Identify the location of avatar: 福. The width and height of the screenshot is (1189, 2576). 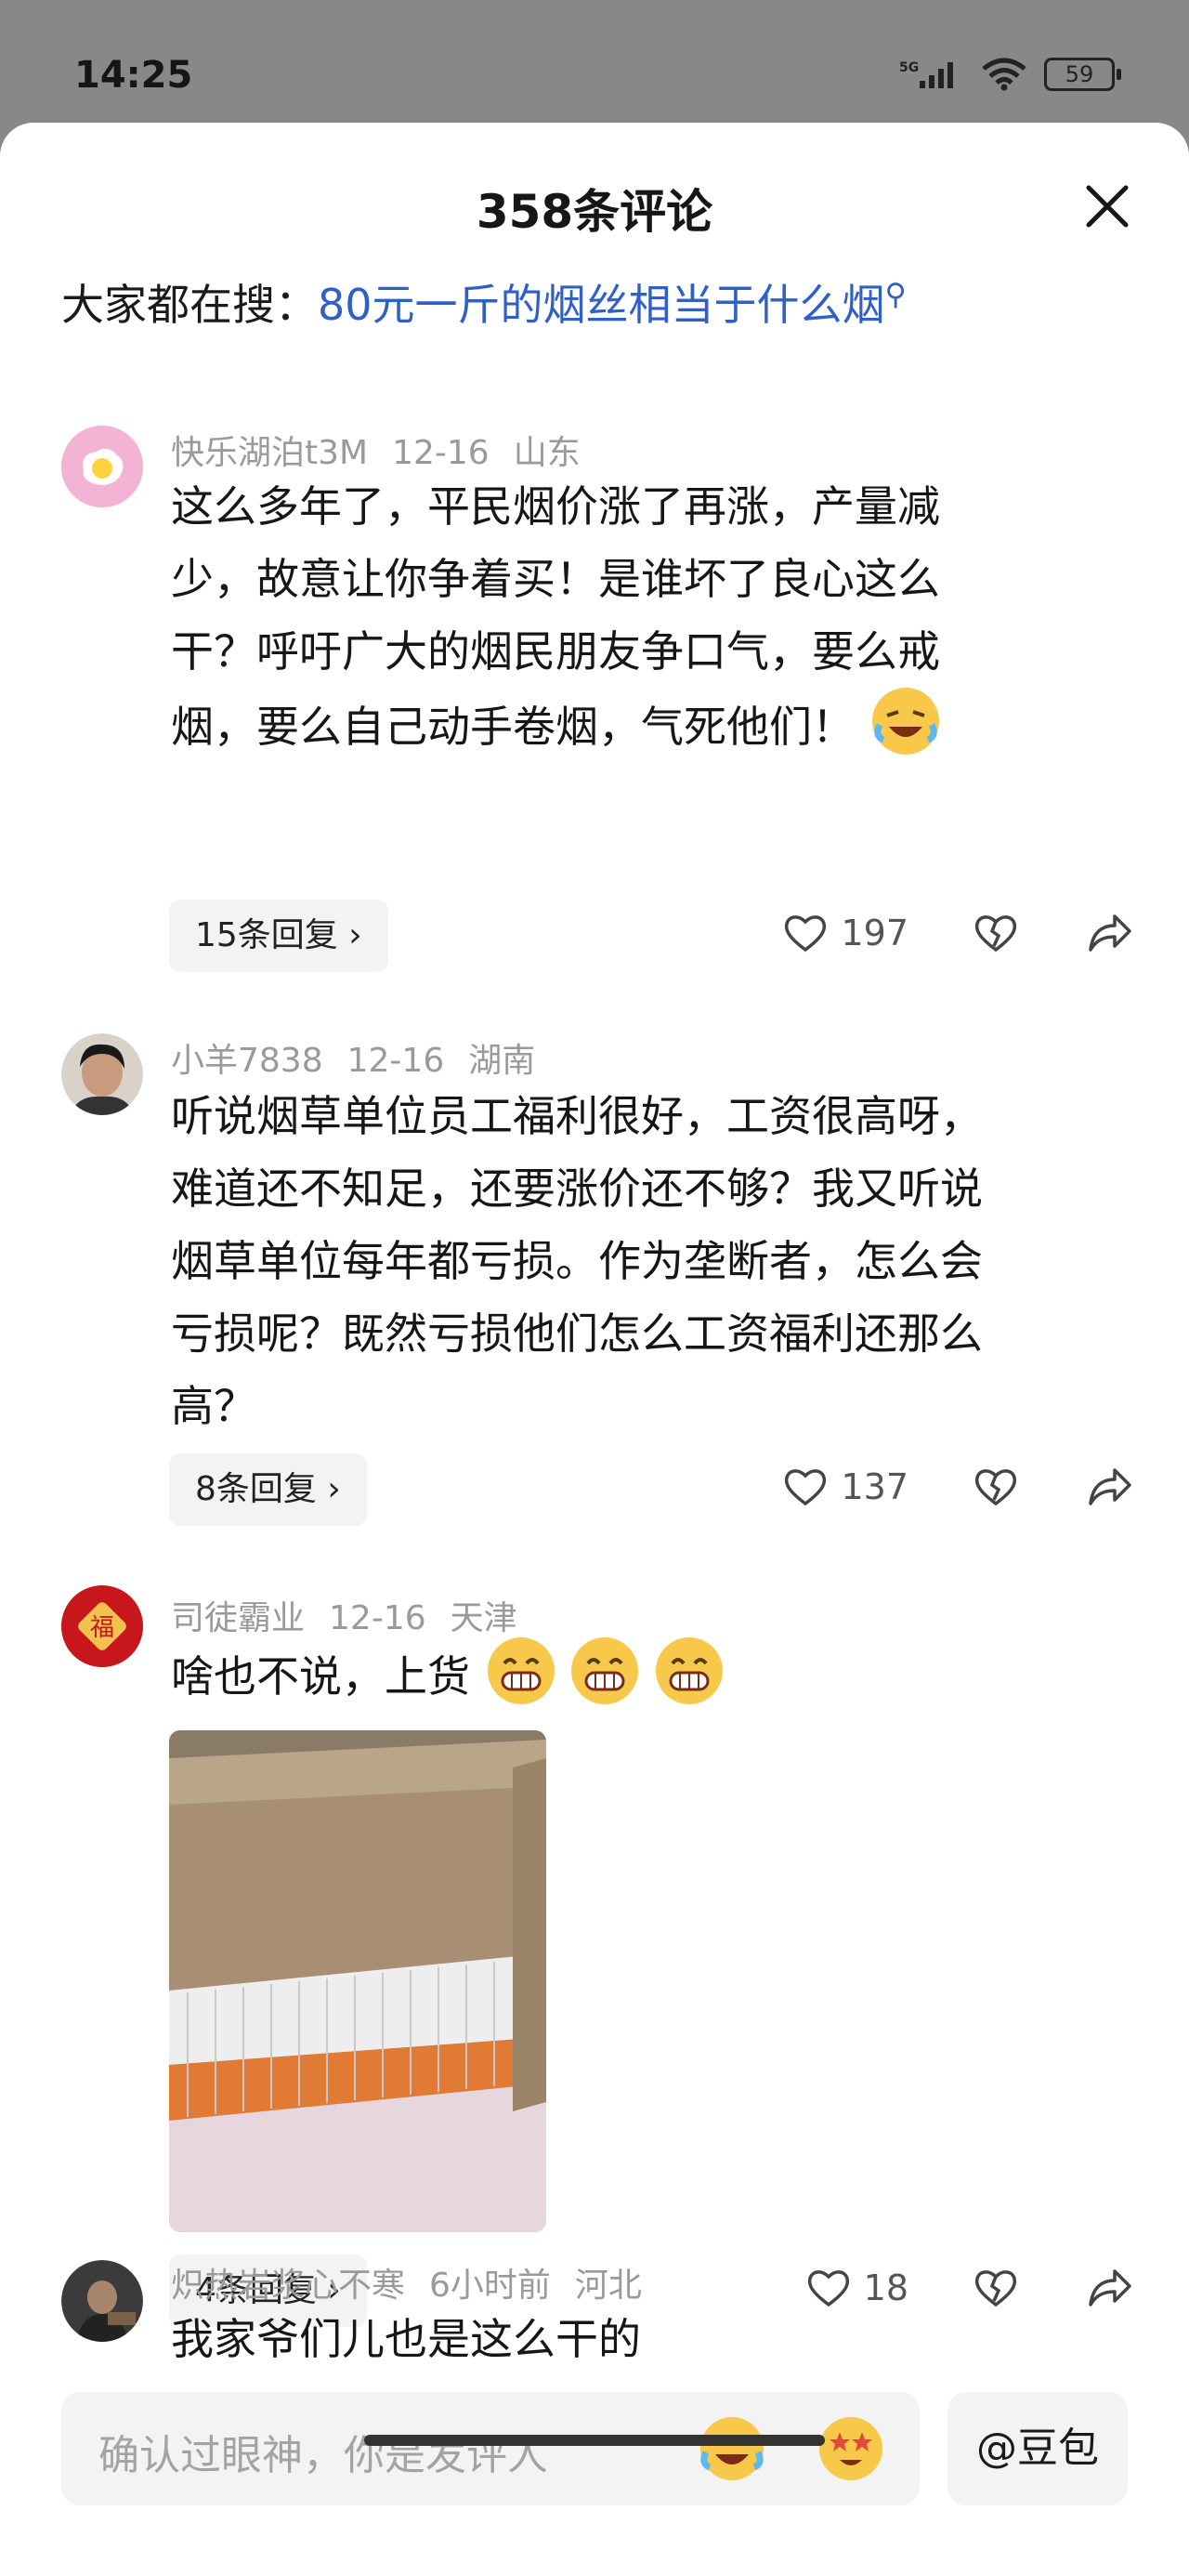
(102, 1626).